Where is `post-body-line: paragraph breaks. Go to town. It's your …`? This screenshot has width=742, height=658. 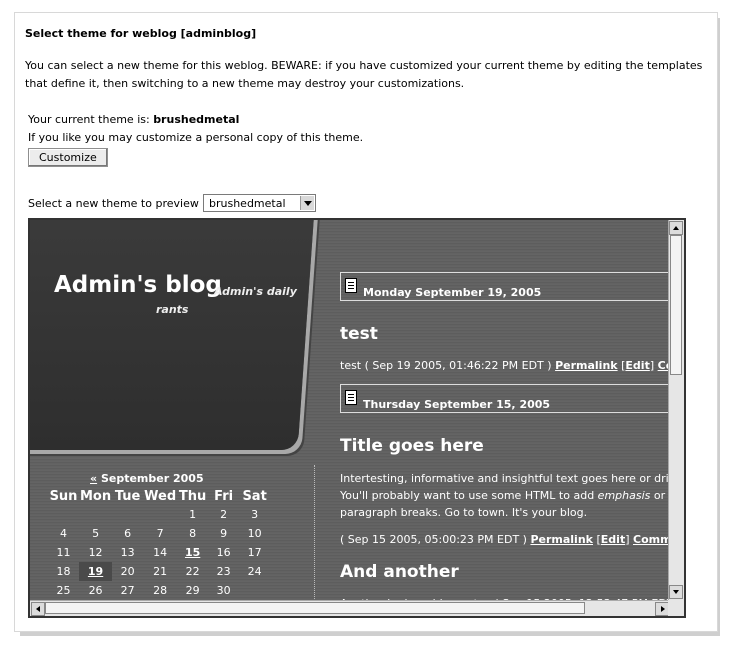
post-body-line: paragraph breaks. Go to town. It's your … is located at coordinates (464, 512).